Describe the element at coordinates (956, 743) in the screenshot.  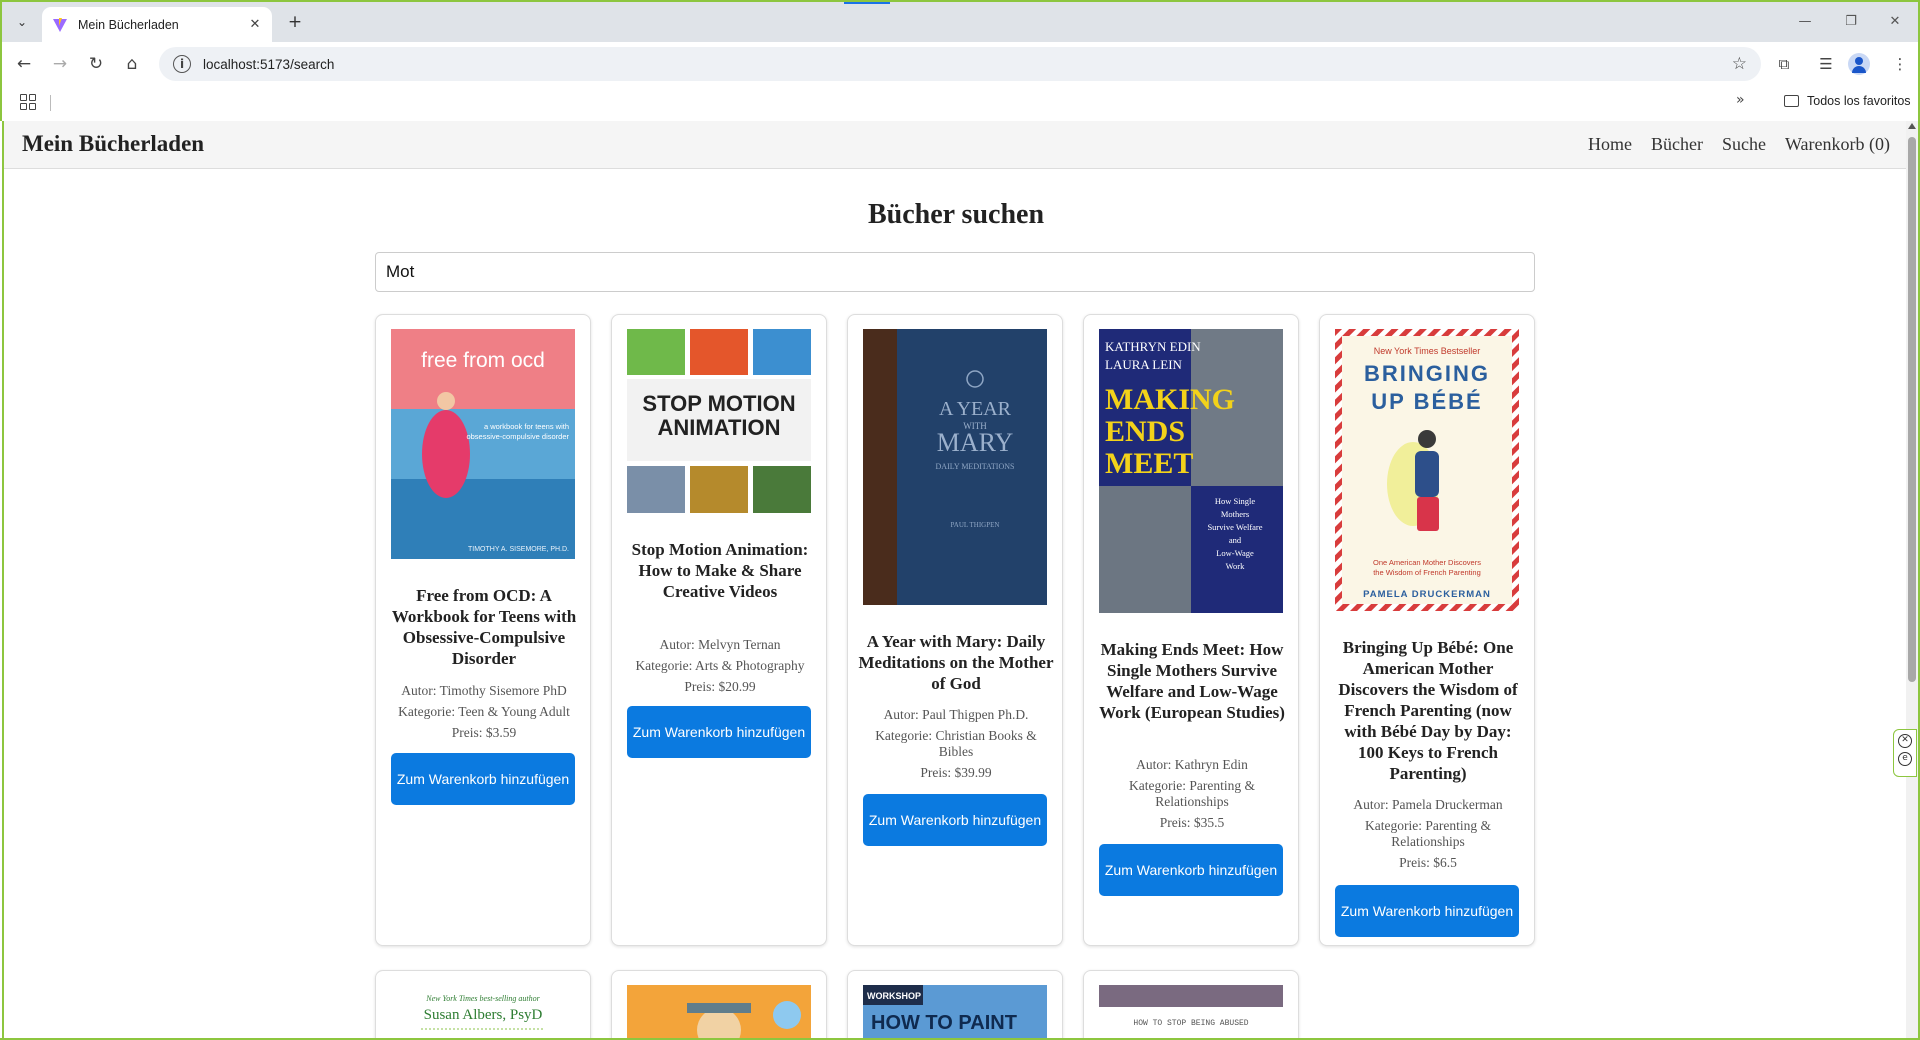
I see `book-category: Kategorie: Christian Books & Bibles` at that location.